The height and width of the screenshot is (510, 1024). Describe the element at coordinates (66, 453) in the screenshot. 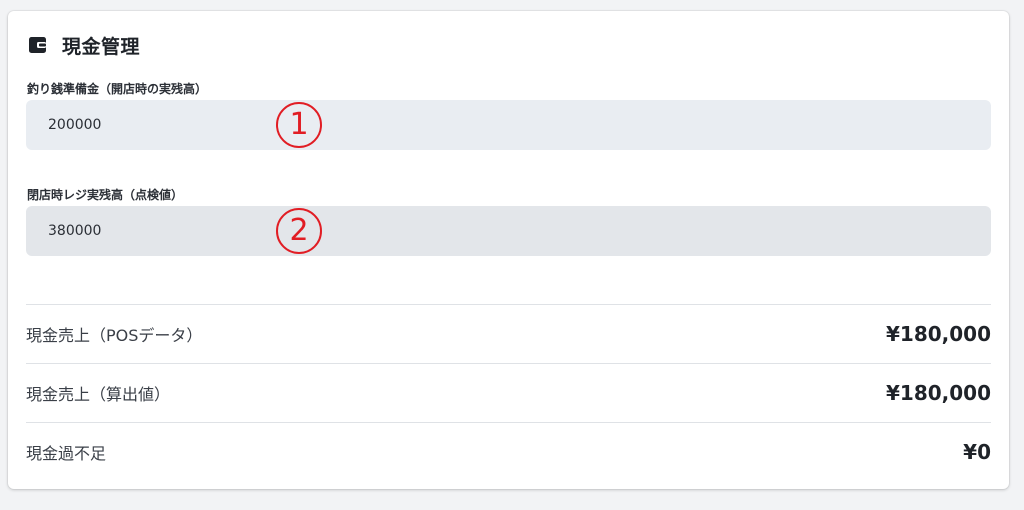

I see `summary-label: 現金過不足` at that location.